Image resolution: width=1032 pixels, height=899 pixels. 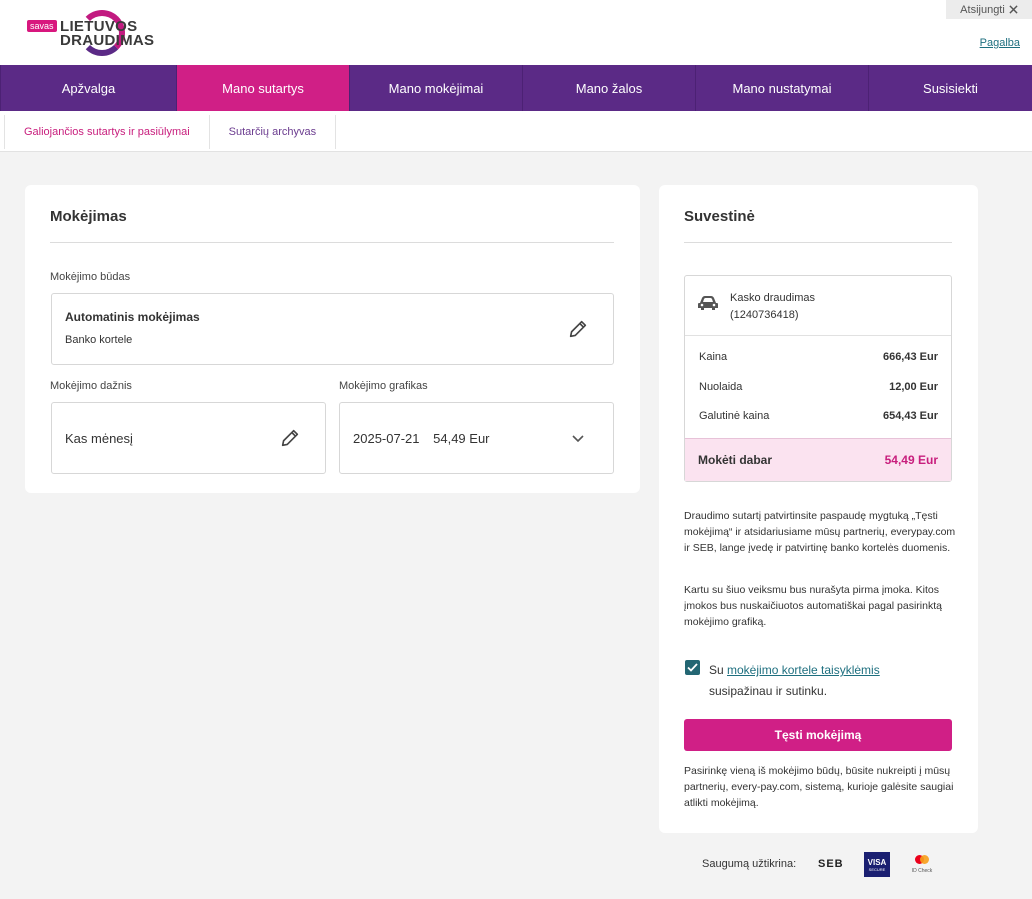 What do you see at coordinates (713, 357) in the screenshot?
I see `price-label: Kaina` at bounding box center [713, 357].